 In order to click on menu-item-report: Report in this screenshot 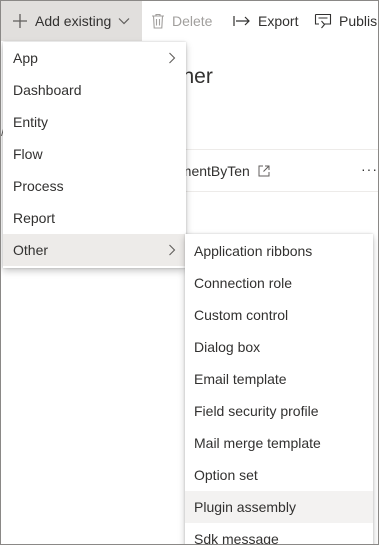, I will do `click(94, 218)`.